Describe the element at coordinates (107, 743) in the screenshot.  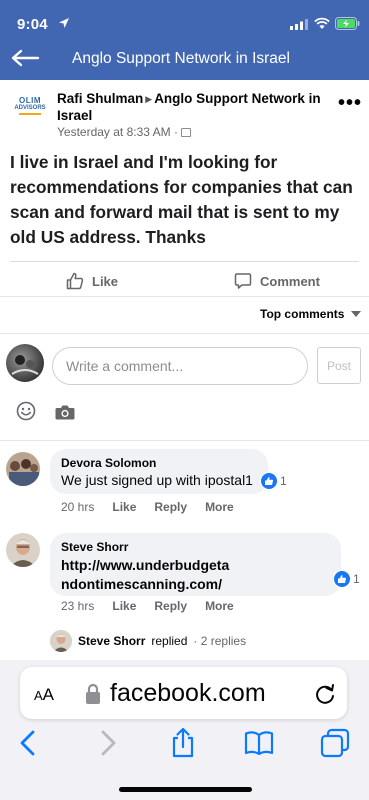
I see `browser-forward-icon` at that location.